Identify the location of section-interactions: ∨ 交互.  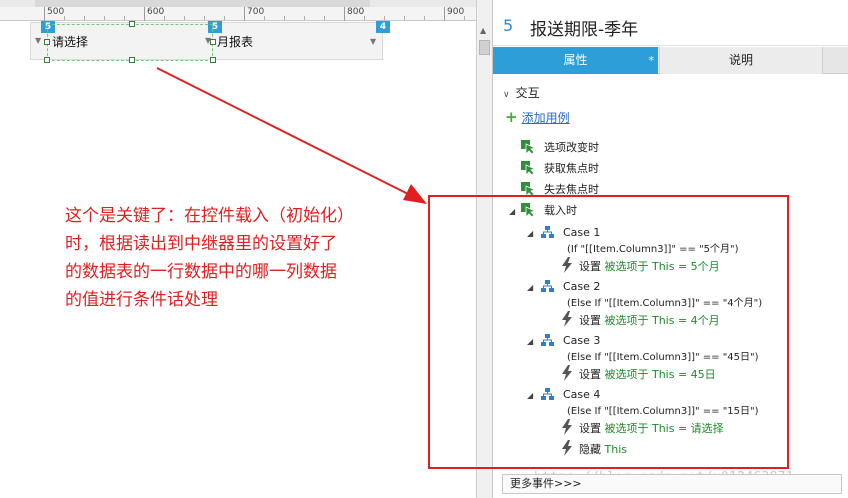
(521, 92).